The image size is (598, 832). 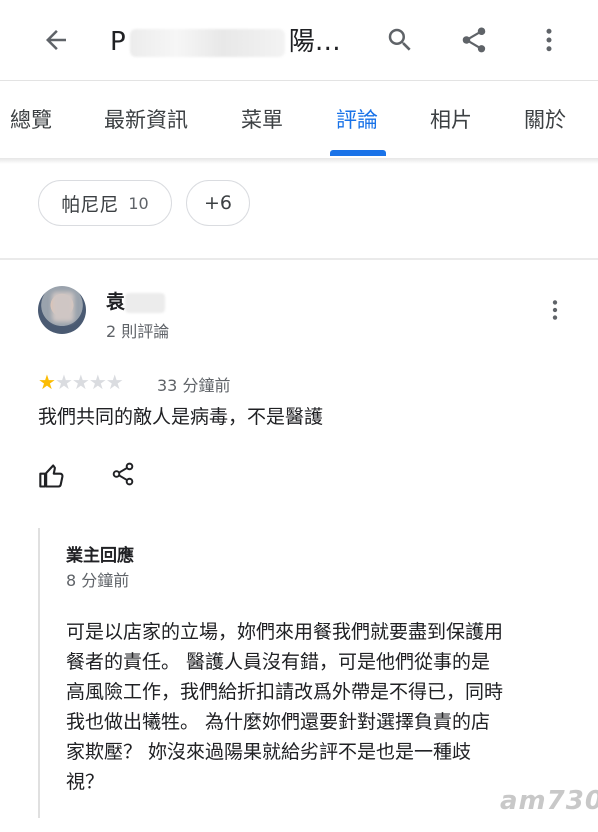 I want to click on tab-latest-news: 最新資訊, so click(x=146, y=119).